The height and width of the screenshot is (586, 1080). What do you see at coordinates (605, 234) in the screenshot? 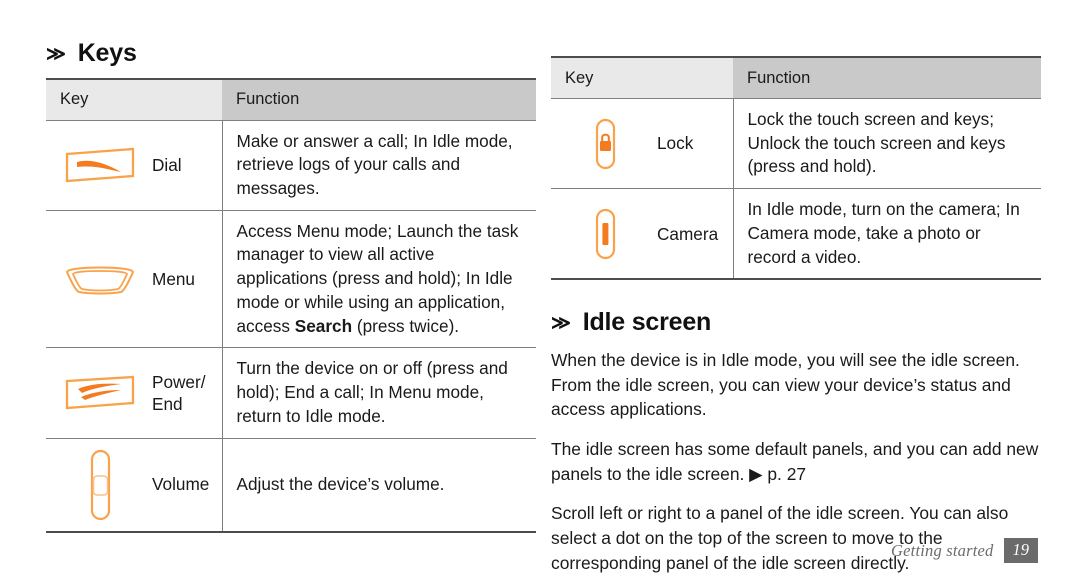
I see `camera-key-icon` at bounding box center [605, 234].